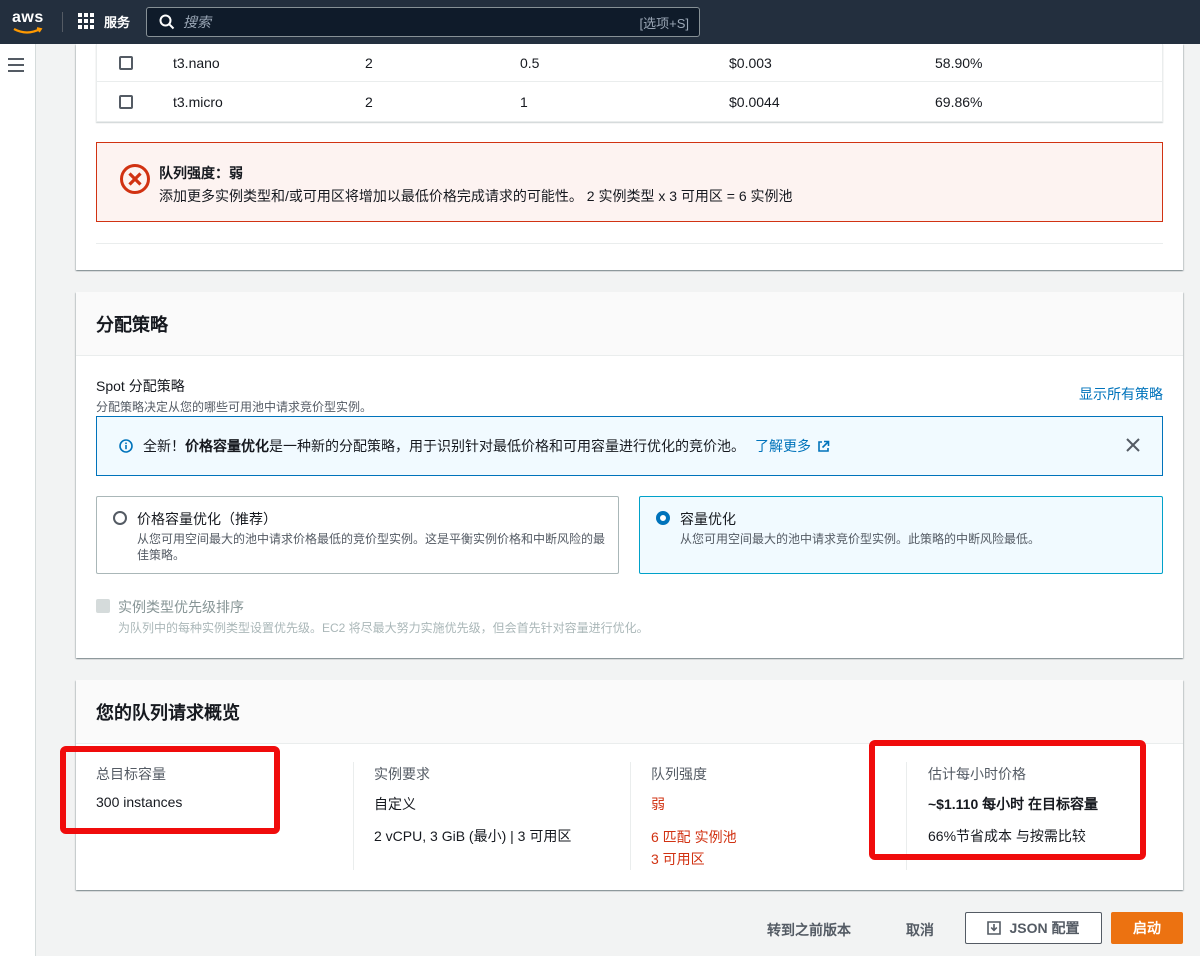 The width and height of the screenshot is (1200, 956). What do you see at coordinates (629, 712) in the screenshot?
I see `panel-title: 您的队列请求概览` at bounding box center [629, 712].